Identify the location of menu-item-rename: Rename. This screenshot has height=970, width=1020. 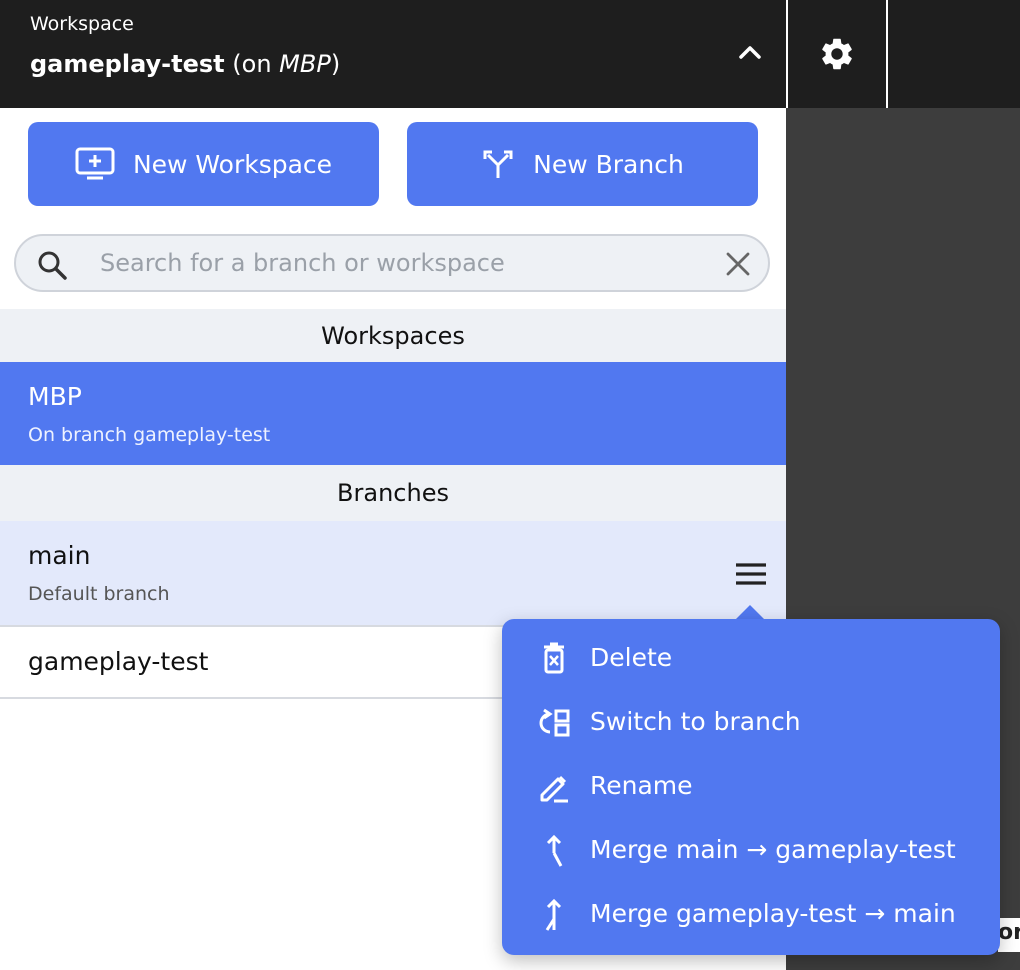
(751, 787).